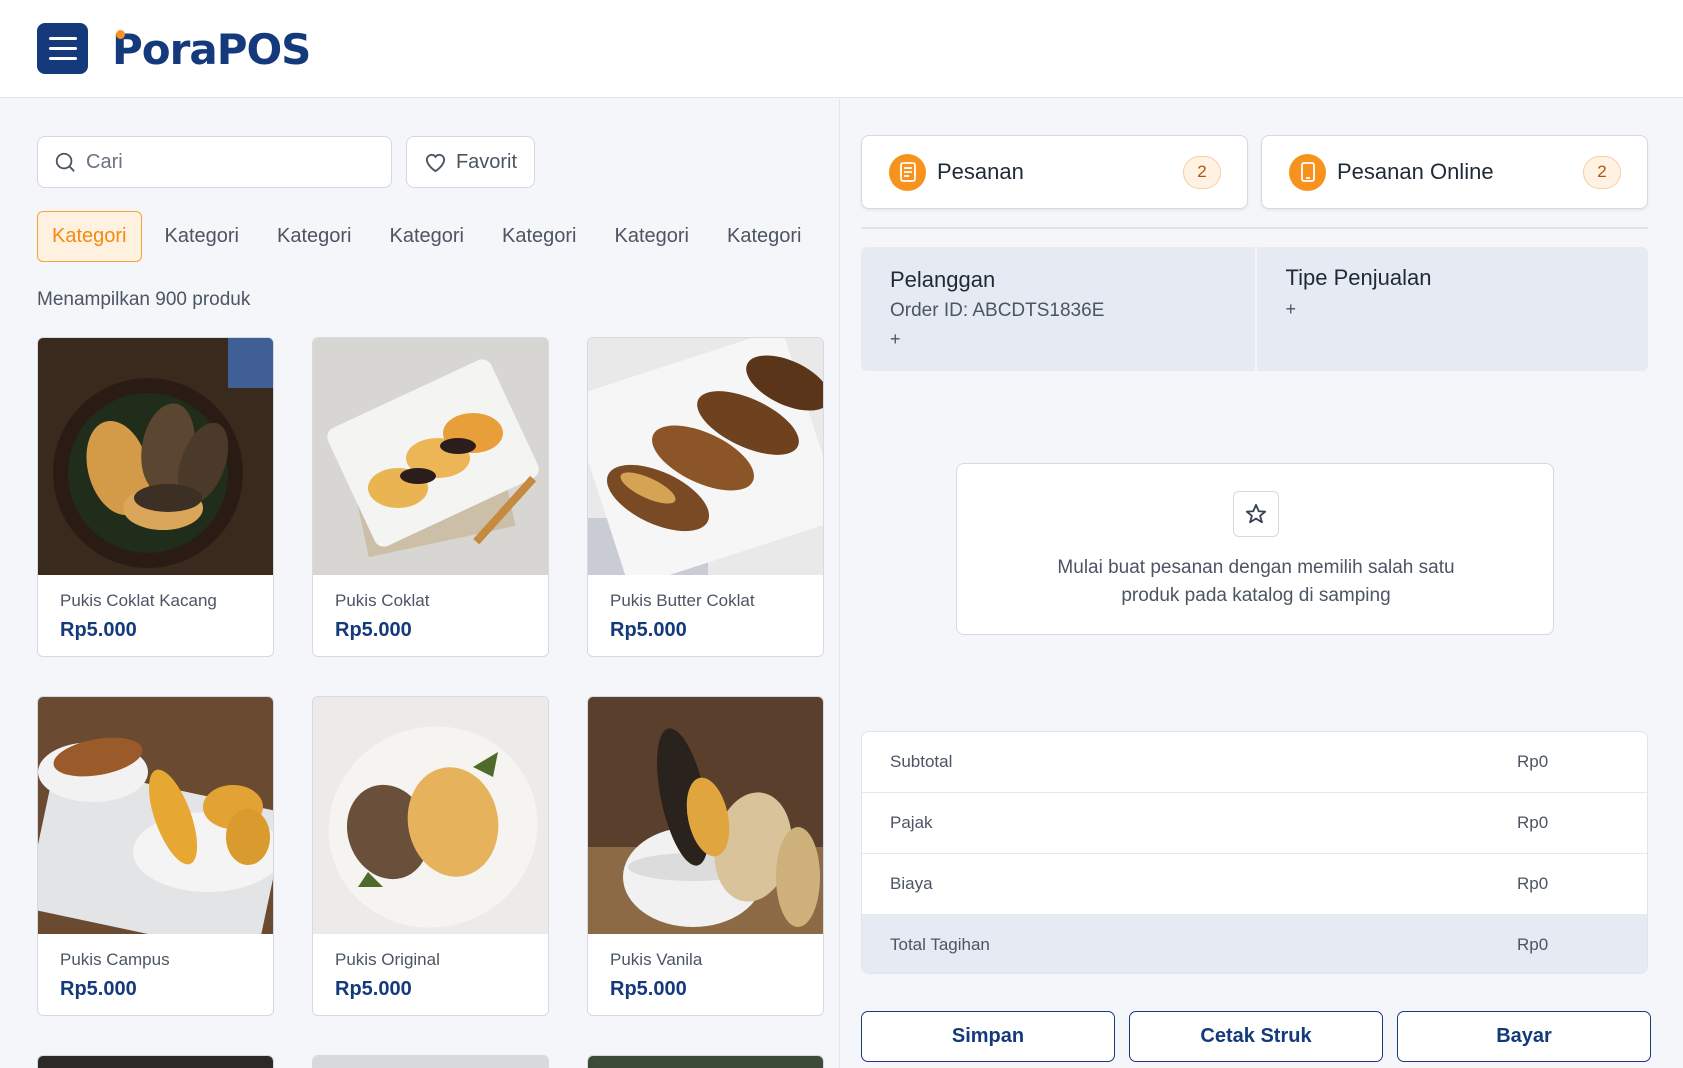 The width and height of the screenshot is (1683, 1068). I want to click on app-logo: PoraPOS, so click(211, 49).